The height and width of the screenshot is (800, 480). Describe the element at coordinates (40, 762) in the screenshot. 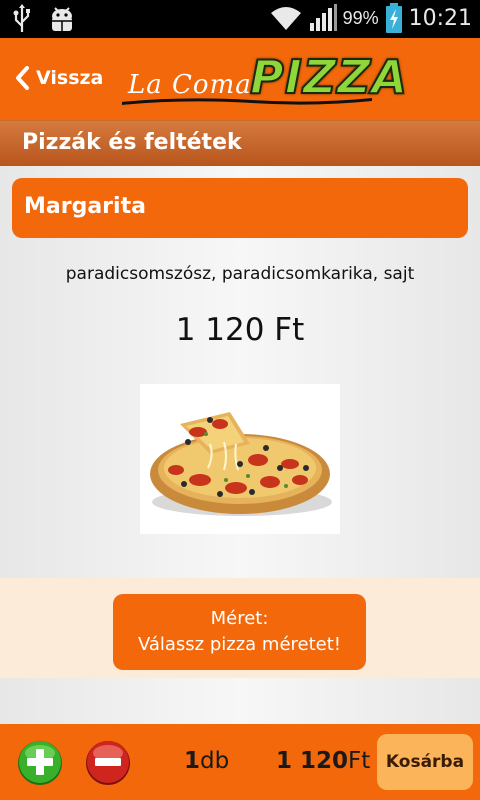

I see `plus-icon` at that location.